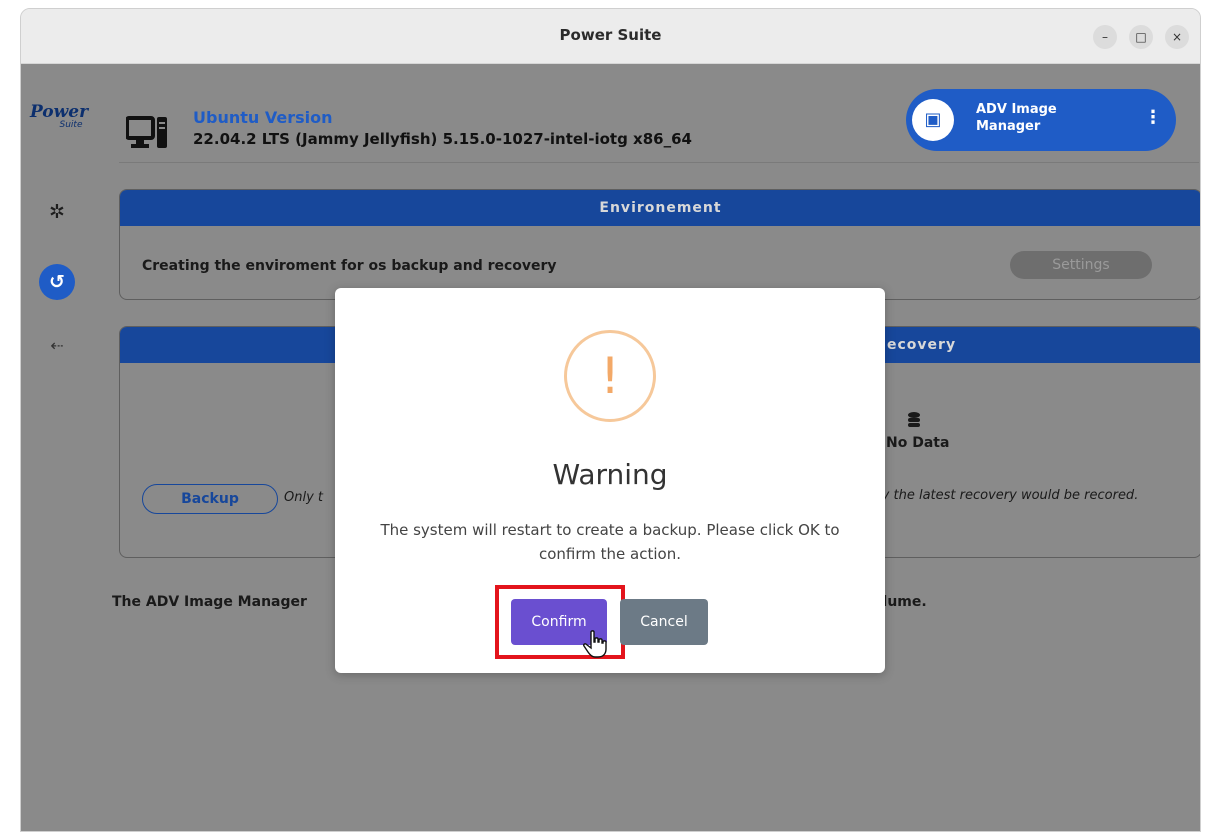 This screenshot has width=1211, height=832. I want to click on gear-icon: ✲, so click(57, 212).